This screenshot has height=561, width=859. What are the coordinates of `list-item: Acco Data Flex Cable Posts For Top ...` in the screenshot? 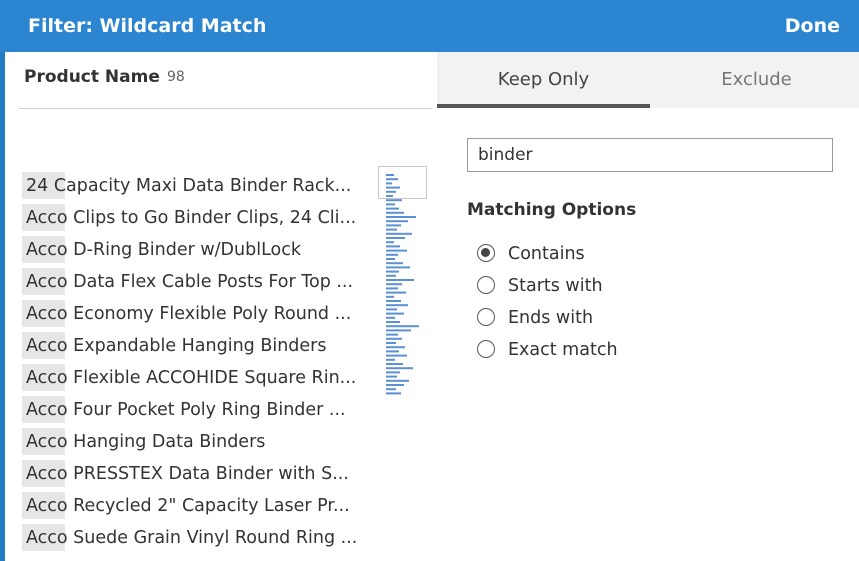 It's located at (194, 282).